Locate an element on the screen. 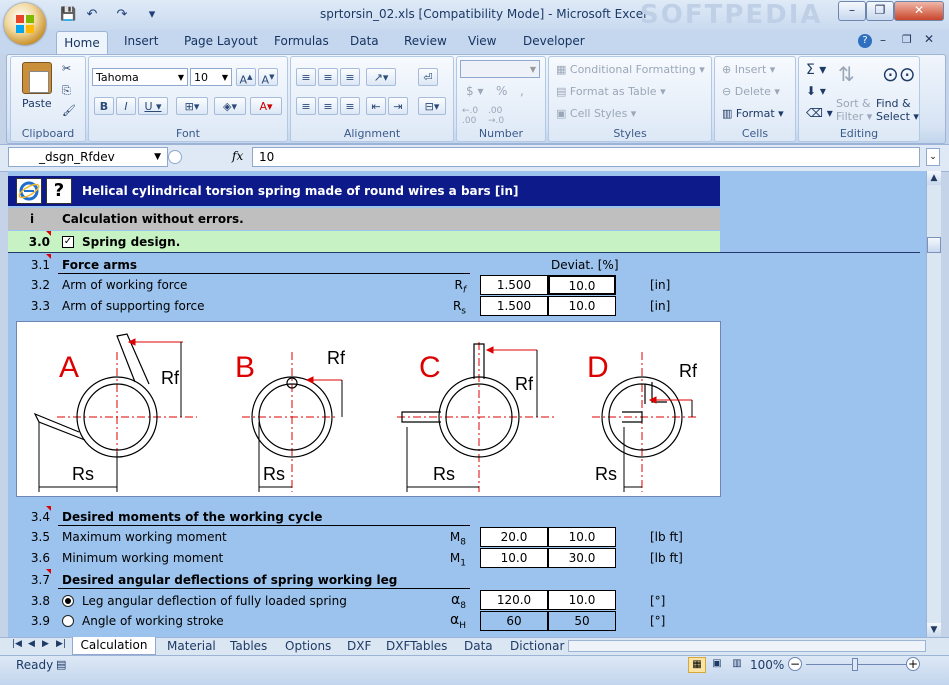  working-stroke-radio is located at coordinates (68, 621).